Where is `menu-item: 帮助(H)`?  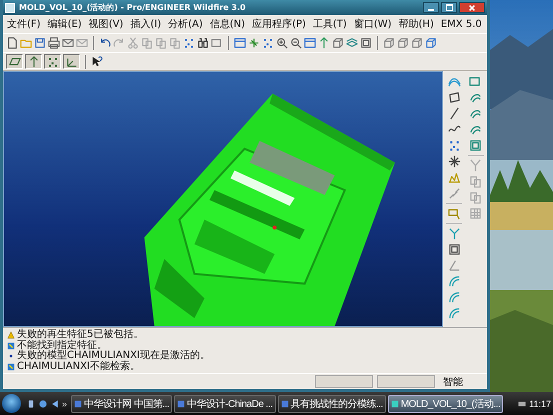
menu-item: 帮助(H) is located at coordinates (416, 24).